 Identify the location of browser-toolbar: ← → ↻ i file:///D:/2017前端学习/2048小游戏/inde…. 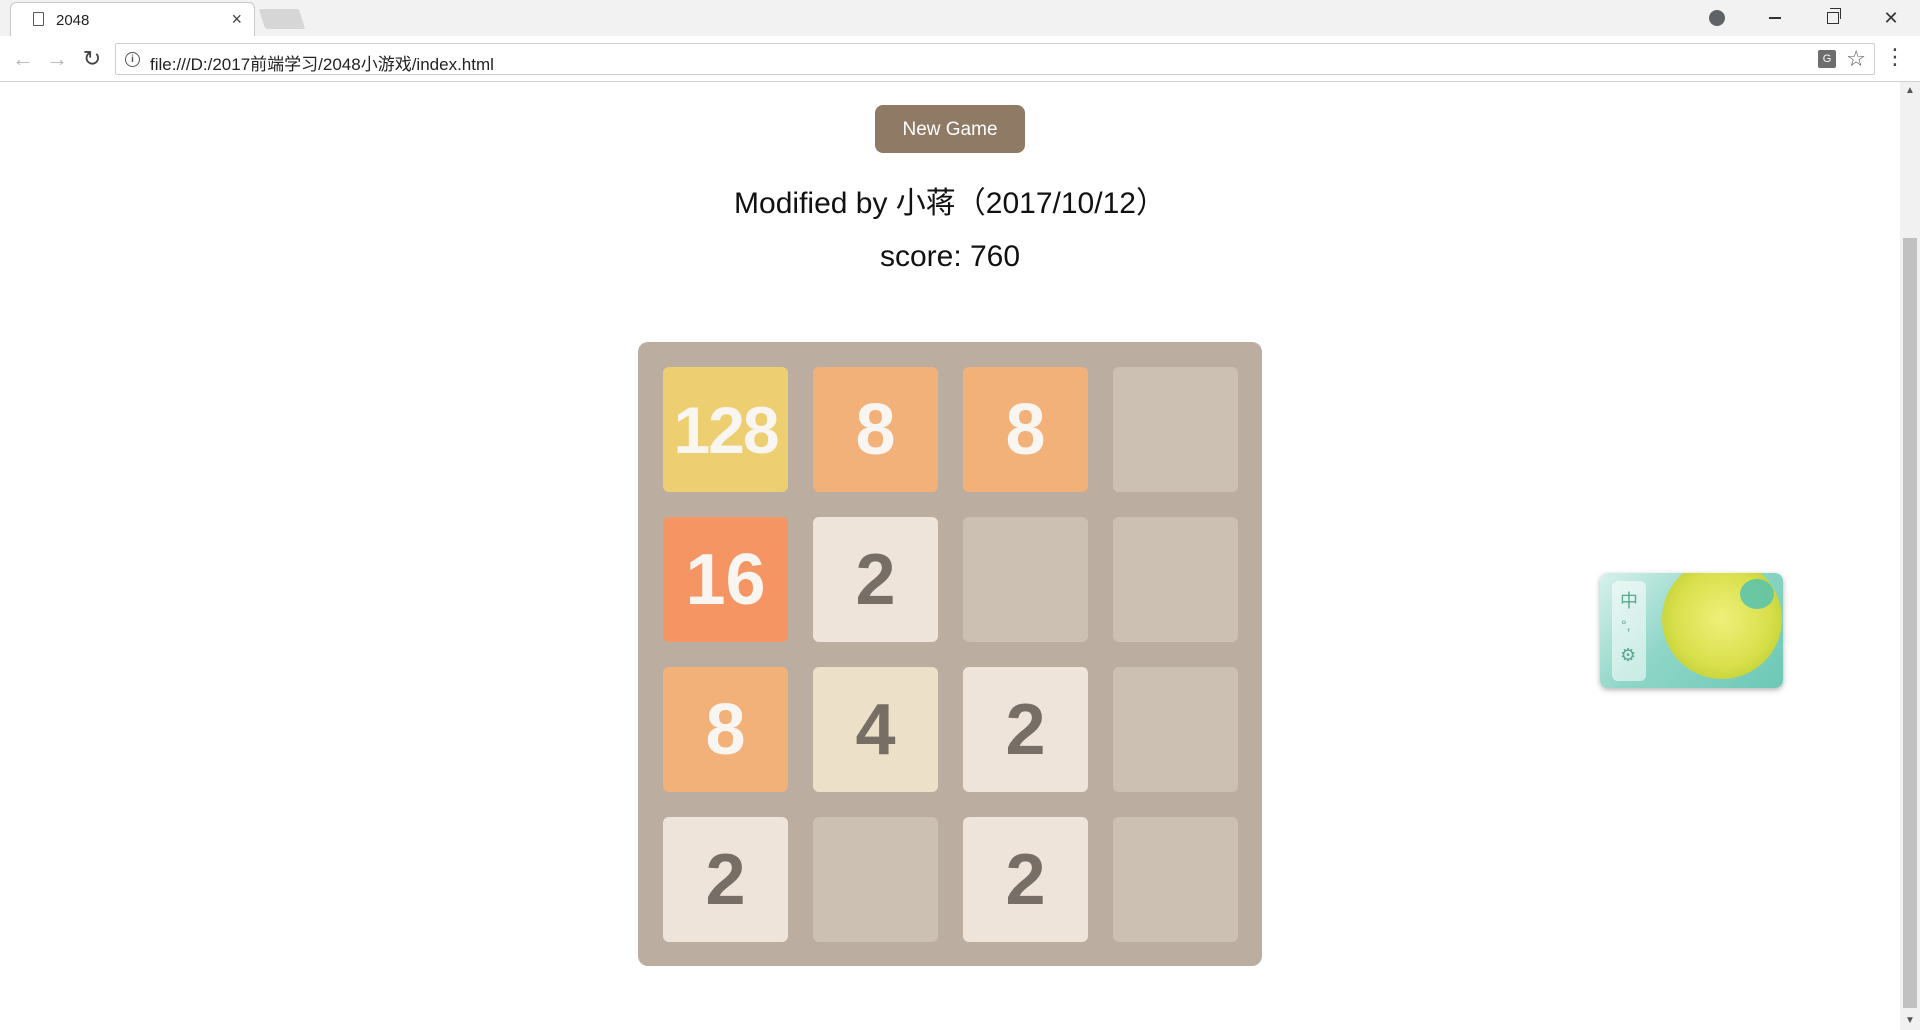
(960, 59).